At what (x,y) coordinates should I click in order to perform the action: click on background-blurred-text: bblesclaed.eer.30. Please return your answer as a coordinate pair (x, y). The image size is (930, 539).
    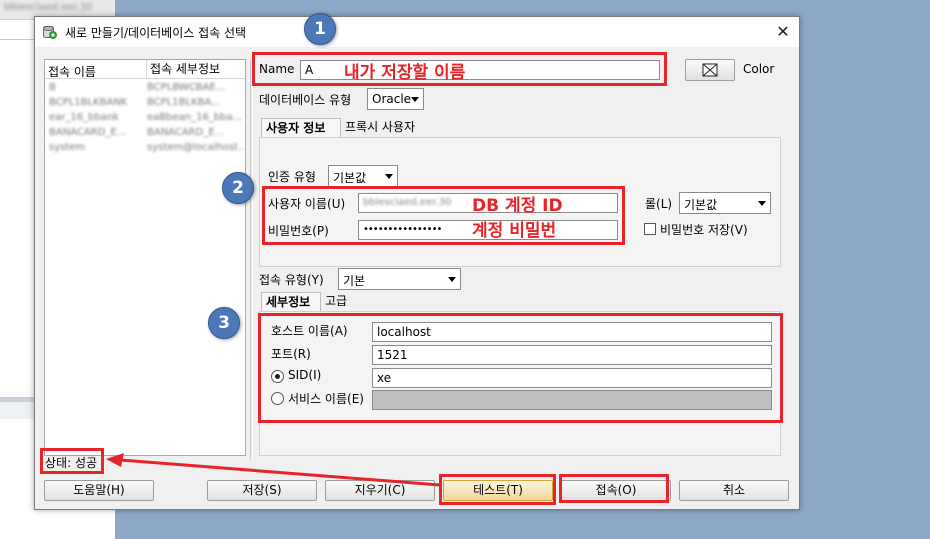
    Looking at the image, I should click on (48, 7).